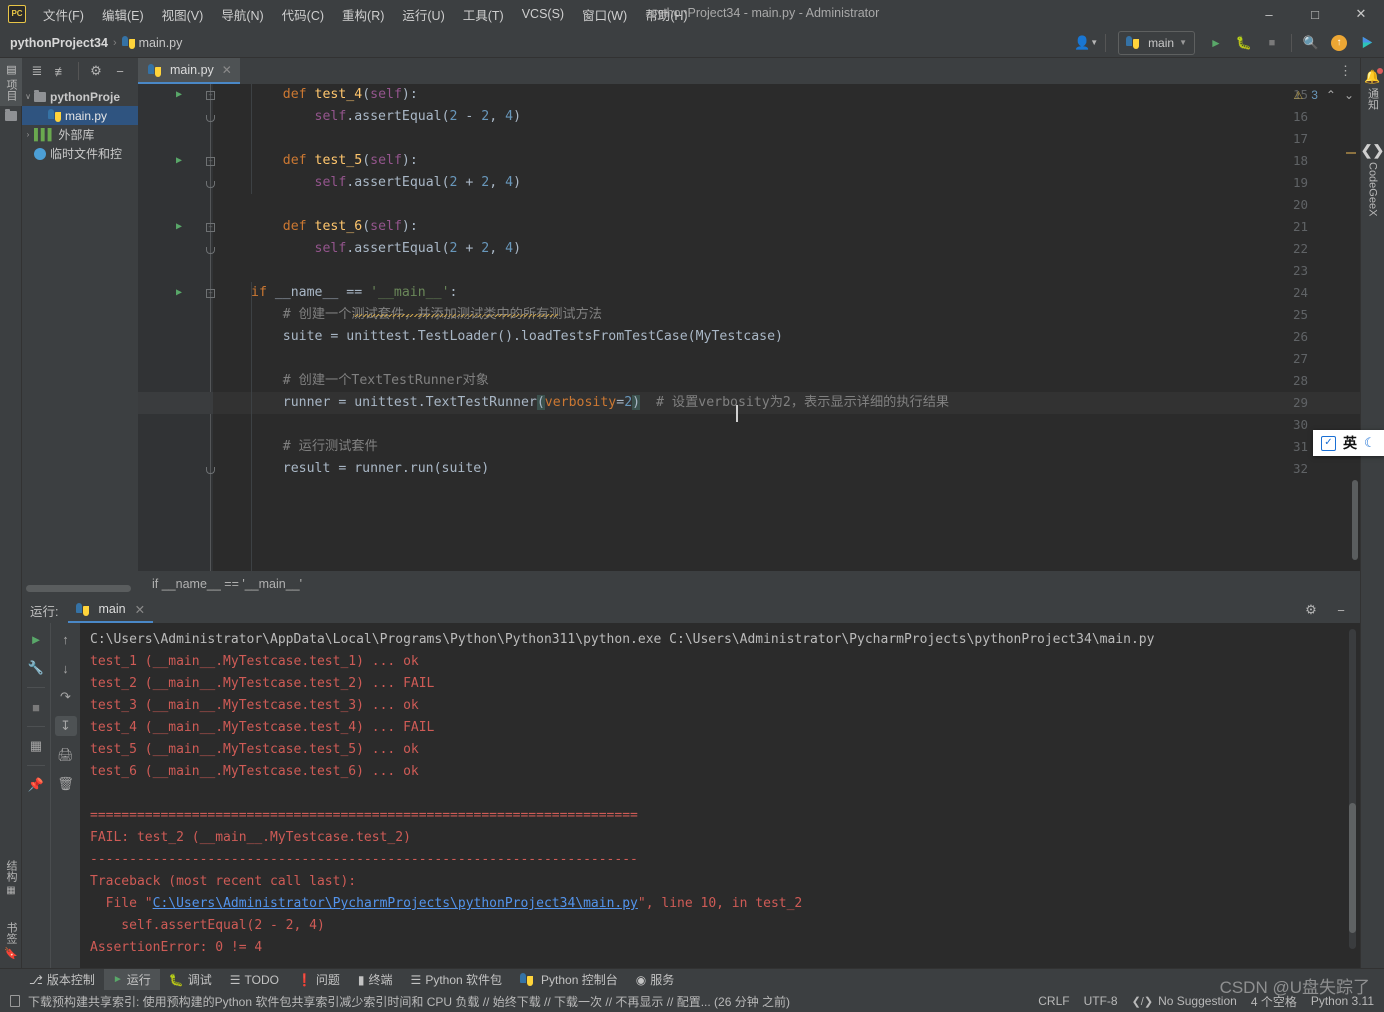 This screenshot has height=1012, width=1384. Describe the element at coordinates (66, 668) in the screenshot. I see `next-occurrence-icon: ↓` at that location.